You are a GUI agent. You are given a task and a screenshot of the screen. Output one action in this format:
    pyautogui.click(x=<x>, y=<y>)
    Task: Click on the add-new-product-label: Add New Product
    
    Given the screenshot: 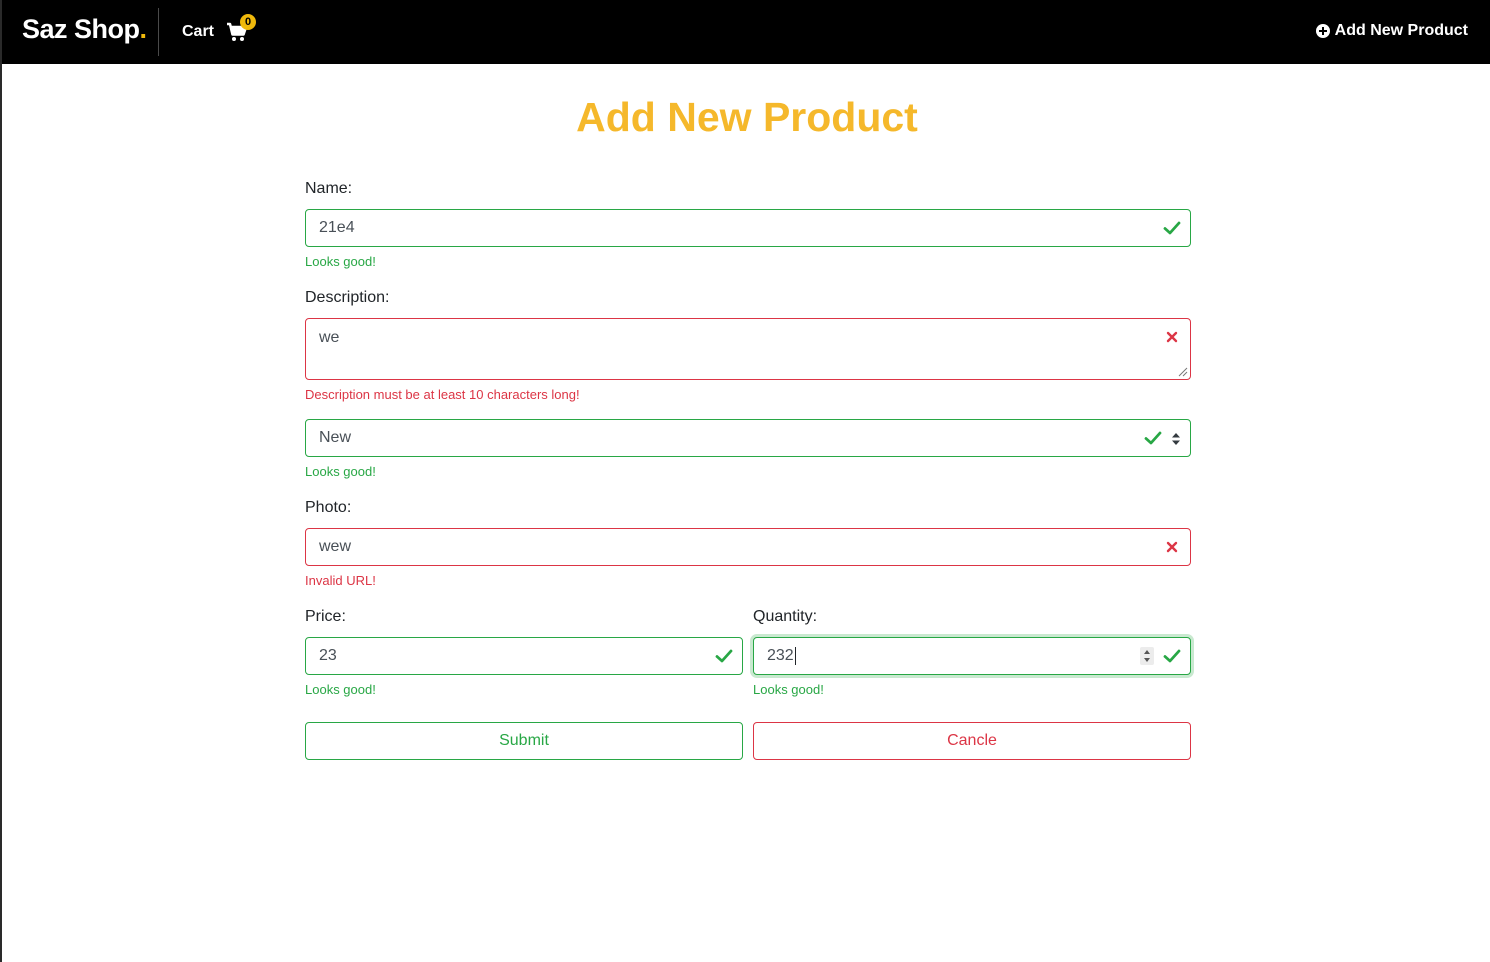 What is the action you would take?
    pyautogui.click(x=1401, y=30)
    